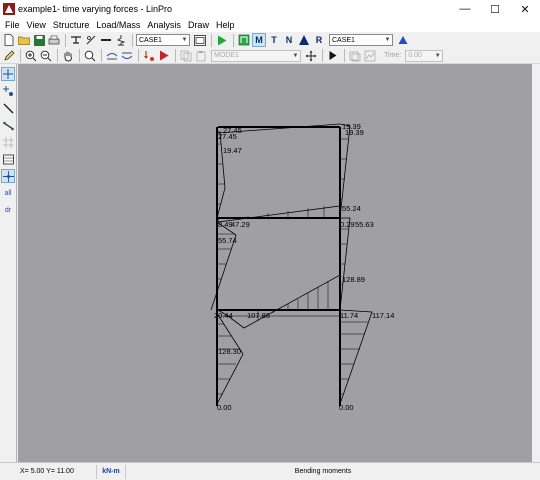  What do you see at coordinates (24, 40) in the screenshot?
I see `open-folder-icon` at bounding box center [24, 40].